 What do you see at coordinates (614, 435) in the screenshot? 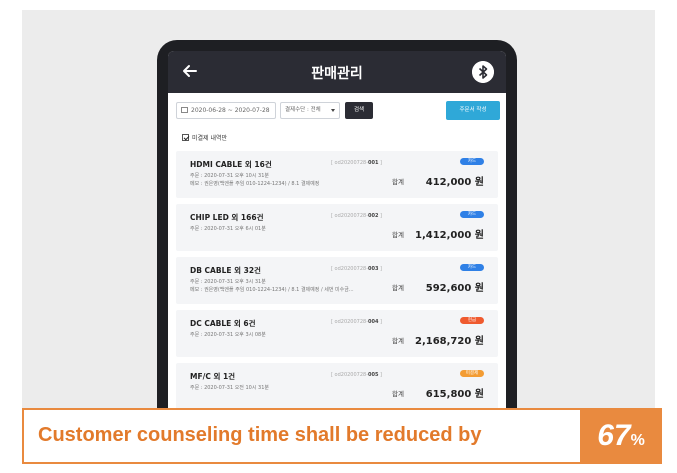
I see `percent-value: 67` at bounding box center [614, 435].